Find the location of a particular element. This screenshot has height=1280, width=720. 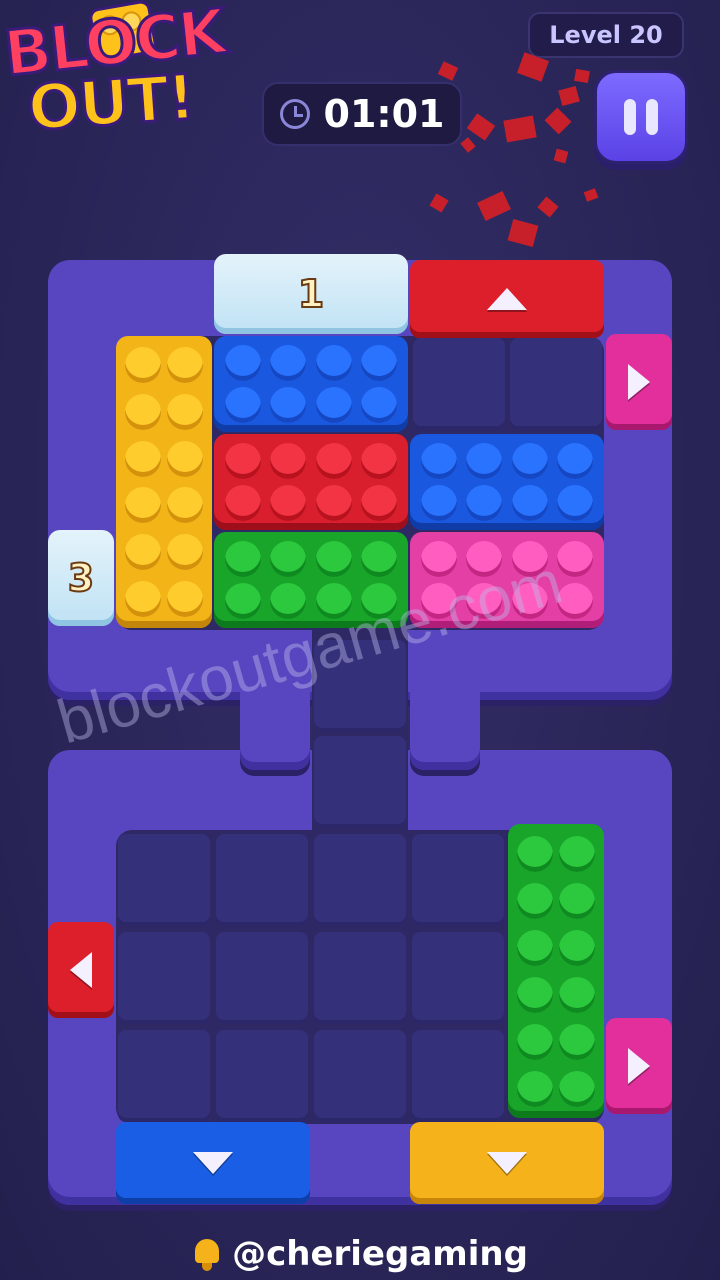

game-logo: BLOCK OUT! is located at coordinates (130, 75).